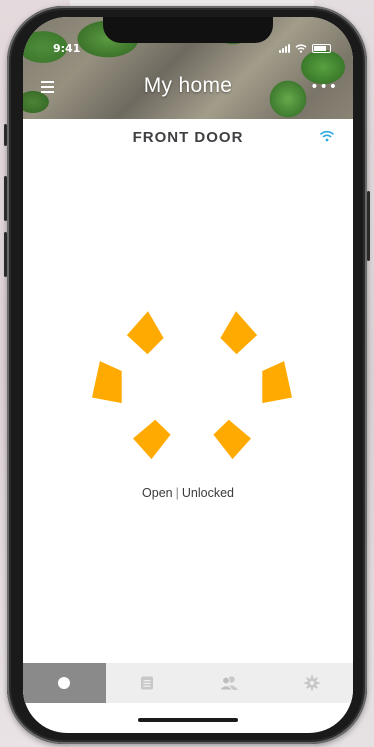 The width and height of the screenshot is (374, 747). What do you see at coordinates (301, 48) in the screenshot?
I see `wifi-status-icon` at bounding box center [301, 48].